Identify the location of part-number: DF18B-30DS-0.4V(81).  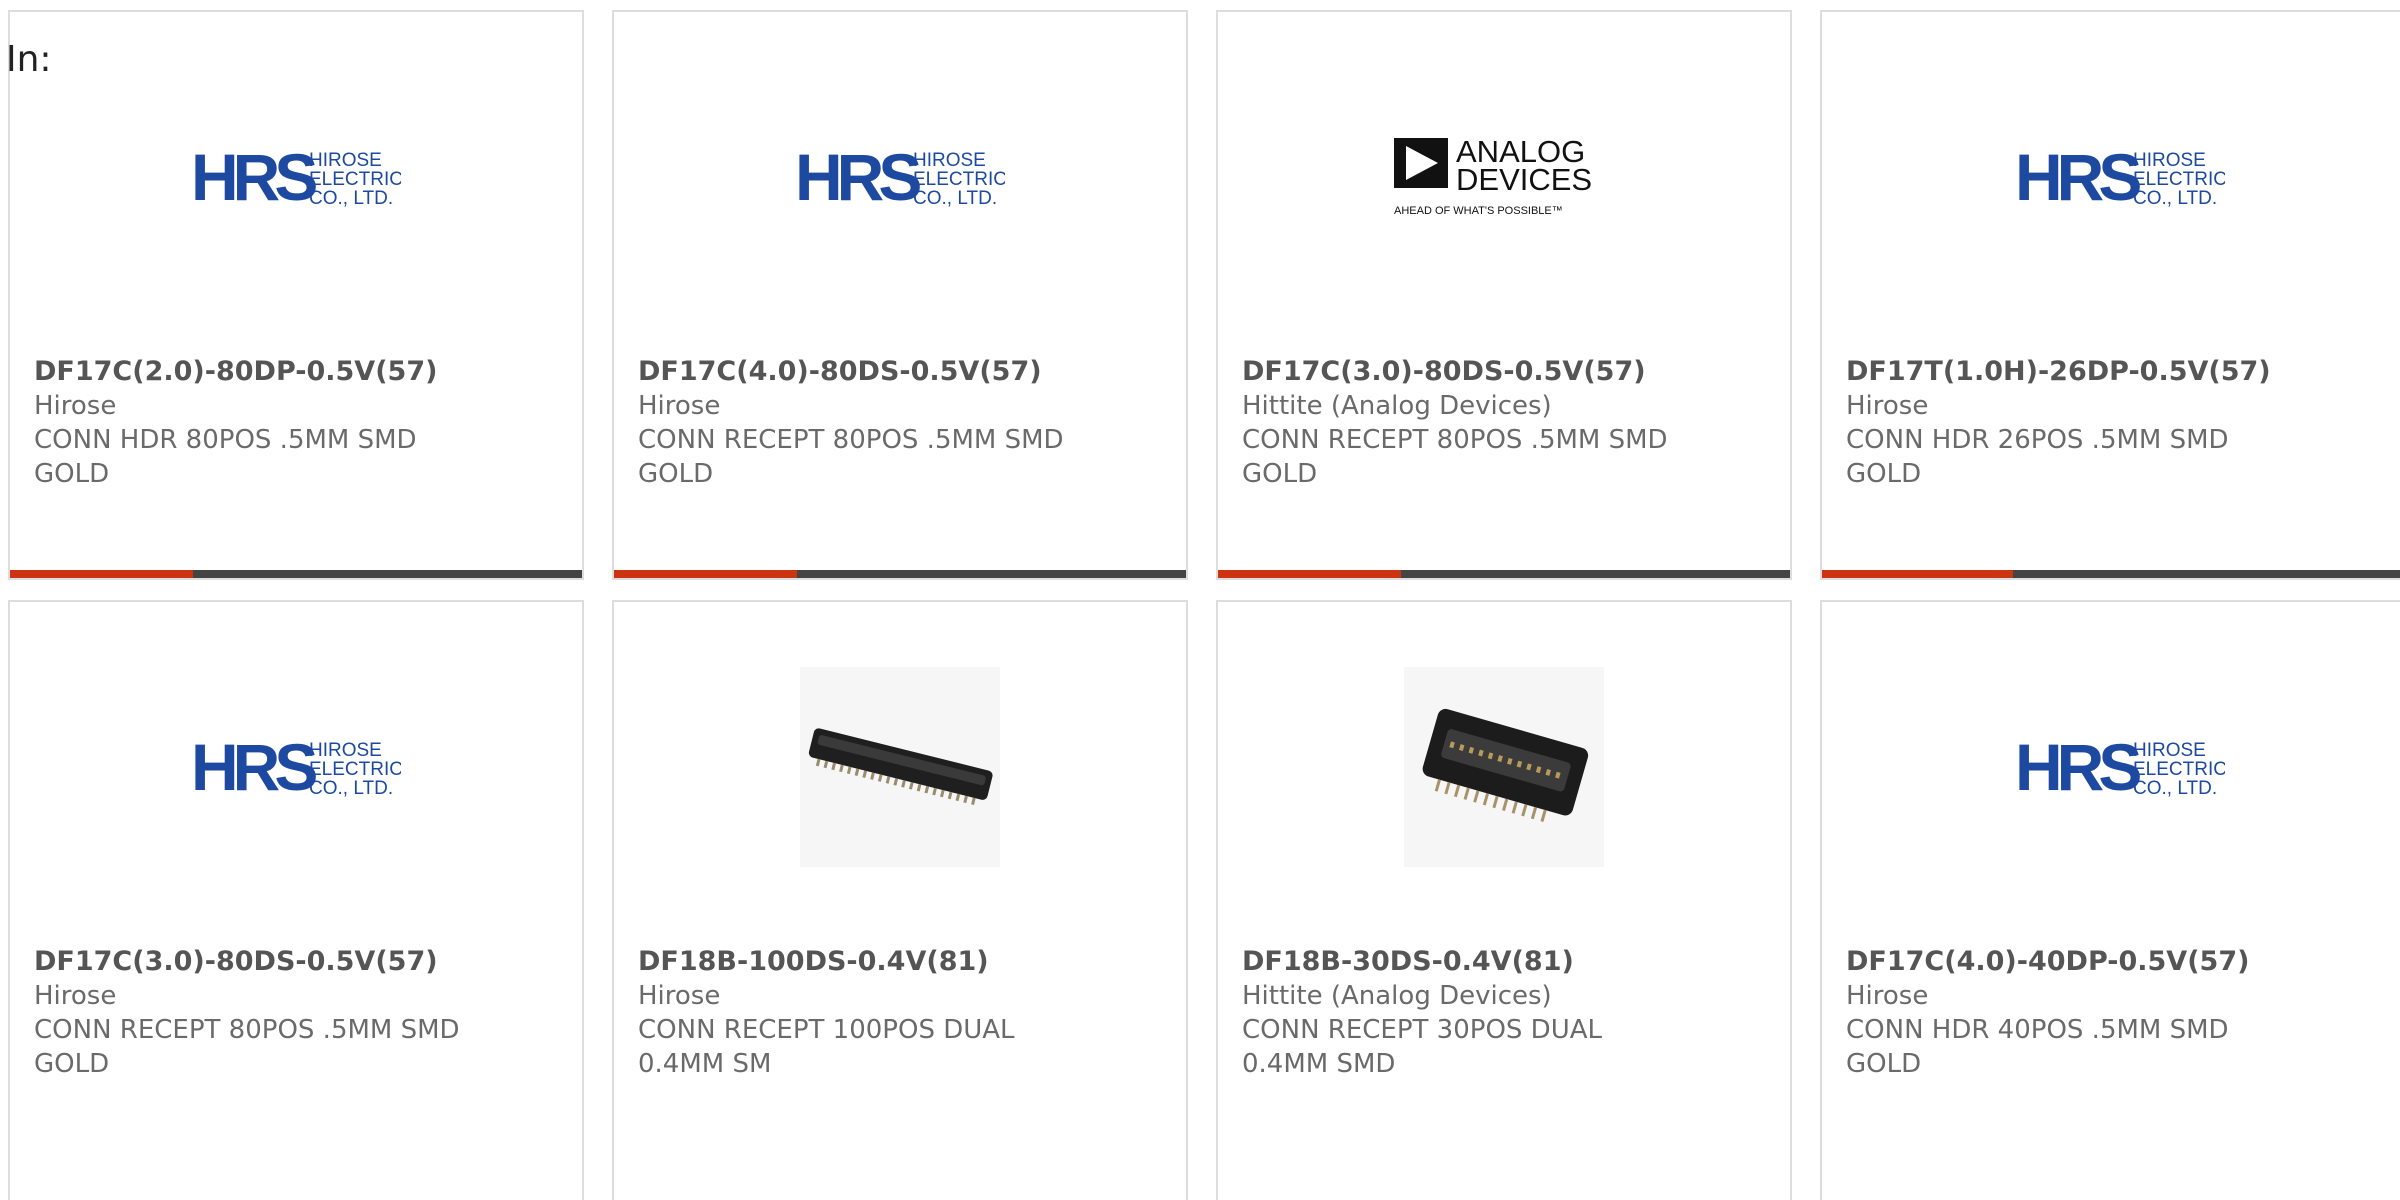
(1510, 962).